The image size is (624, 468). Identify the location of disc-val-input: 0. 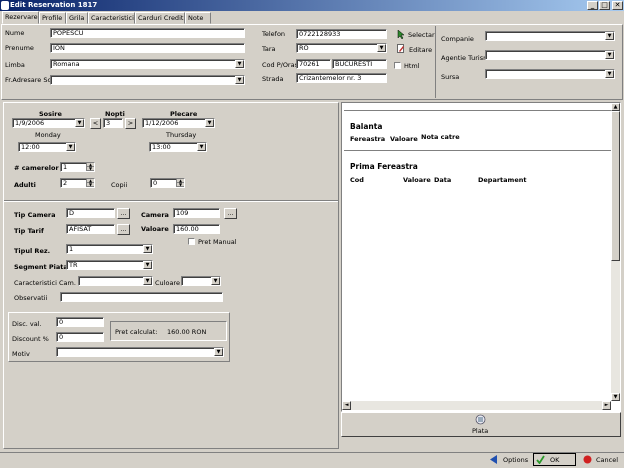
(80, 322).